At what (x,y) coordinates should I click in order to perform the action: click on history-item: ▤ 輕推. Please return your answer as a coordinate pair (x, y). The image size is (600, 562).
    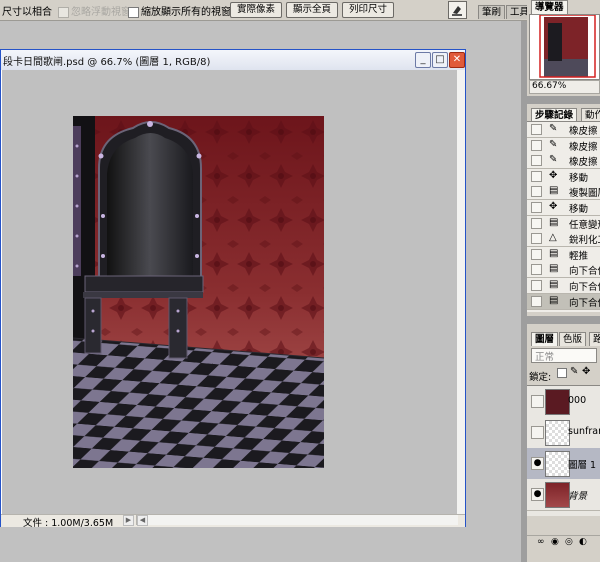
    Looking at the image, I should click on (563, 254).